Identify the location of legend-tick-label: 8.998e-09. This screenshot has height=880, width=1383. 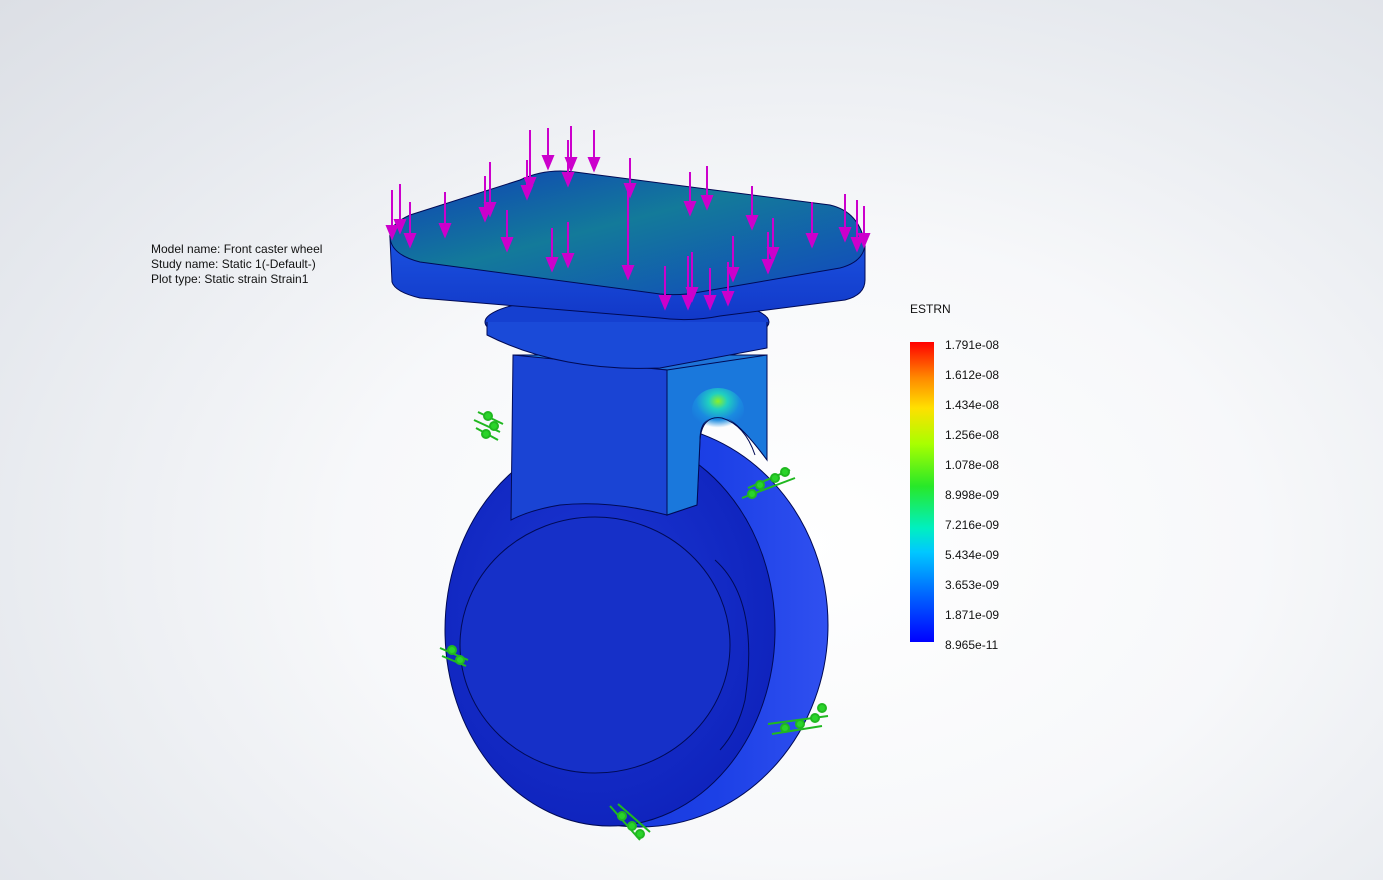
(972, 495).